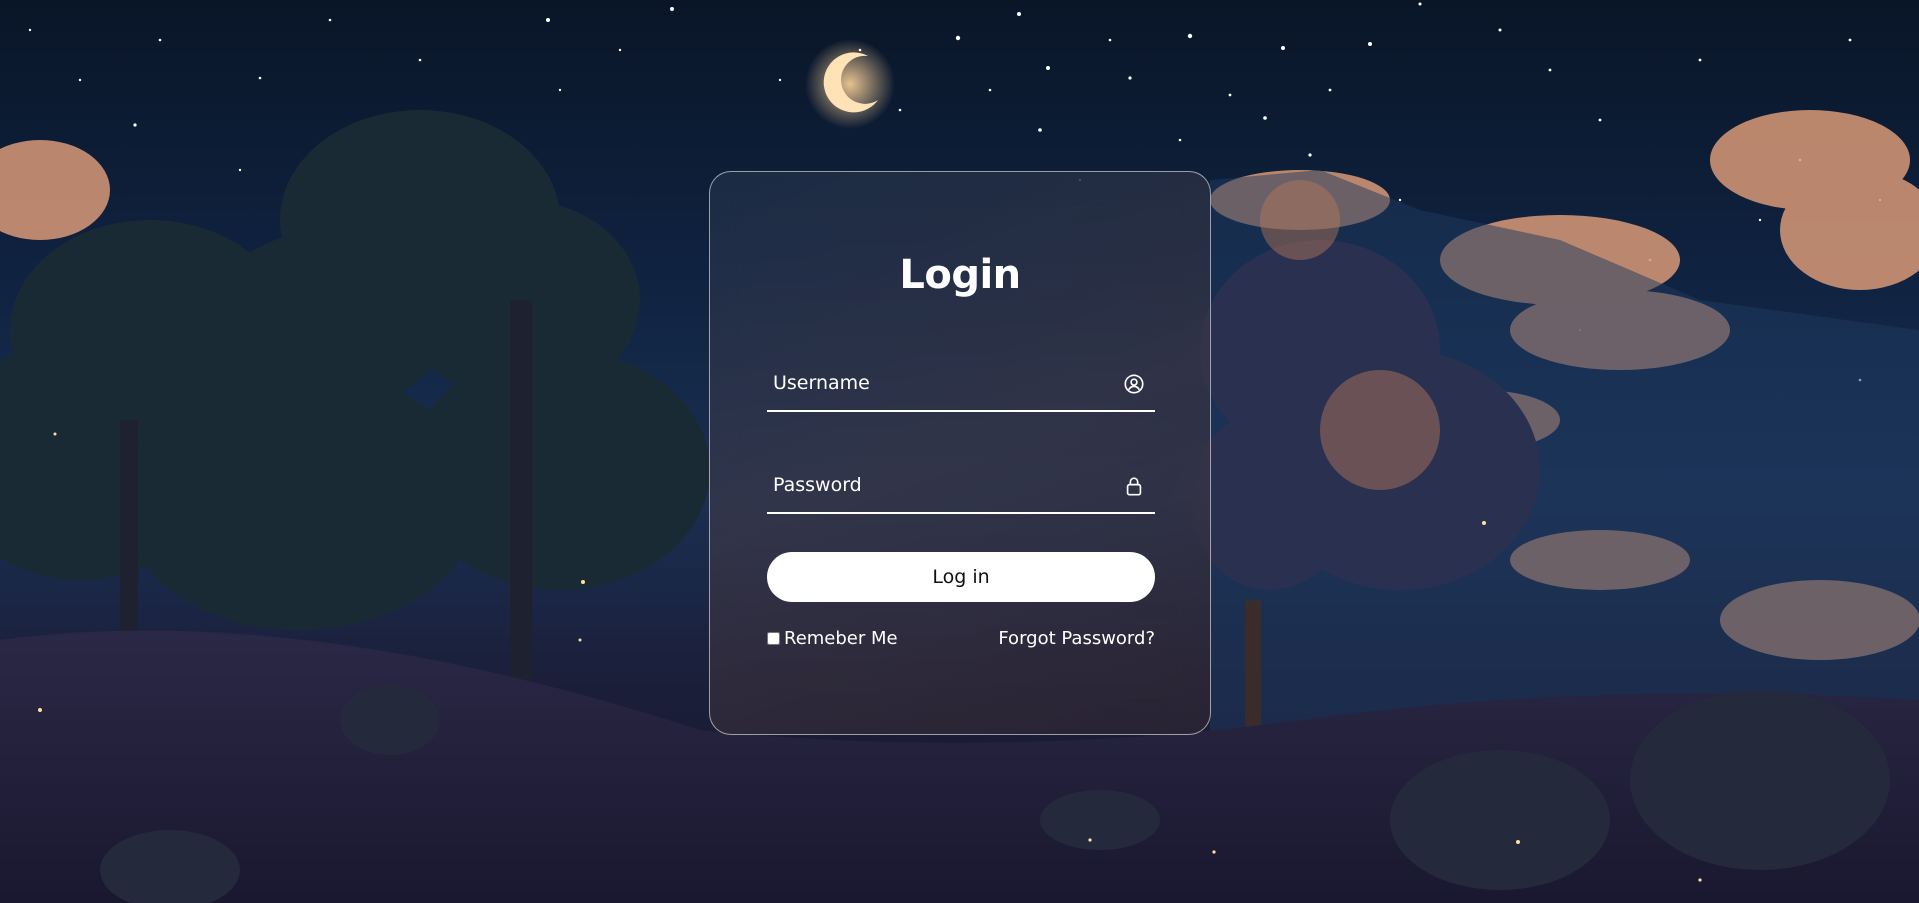 This screenshot has width=1919, height=903. I want to click on moon-glow, so click(850, 84).